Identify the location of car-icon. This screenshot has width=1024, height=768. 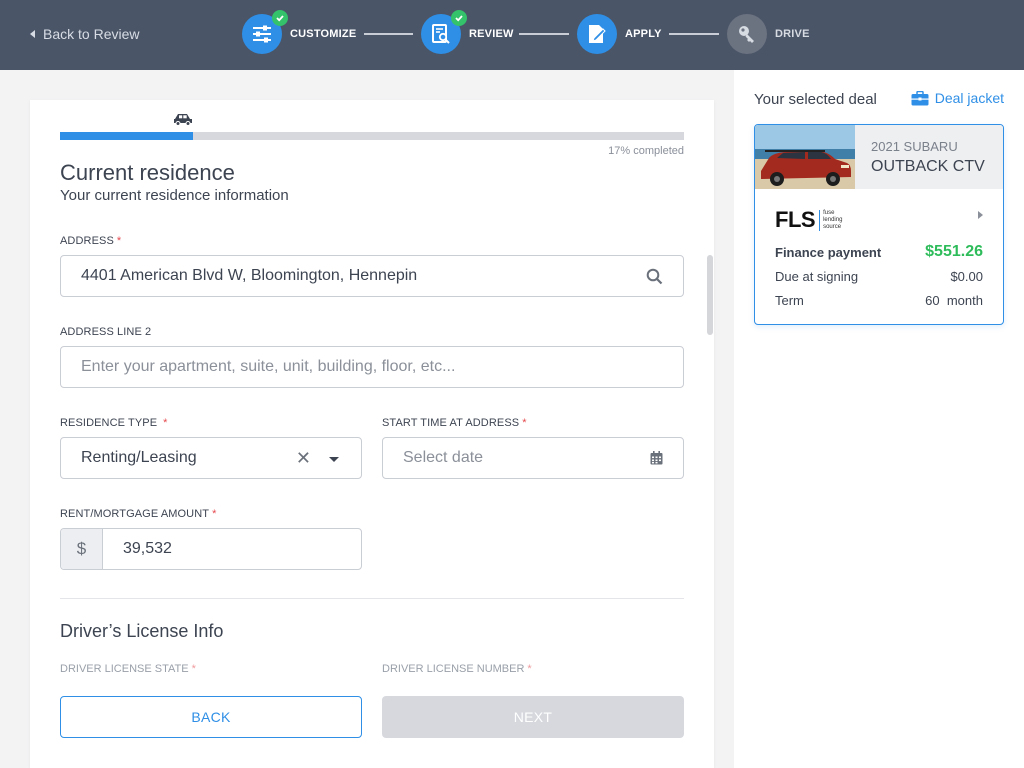
(183, 120).